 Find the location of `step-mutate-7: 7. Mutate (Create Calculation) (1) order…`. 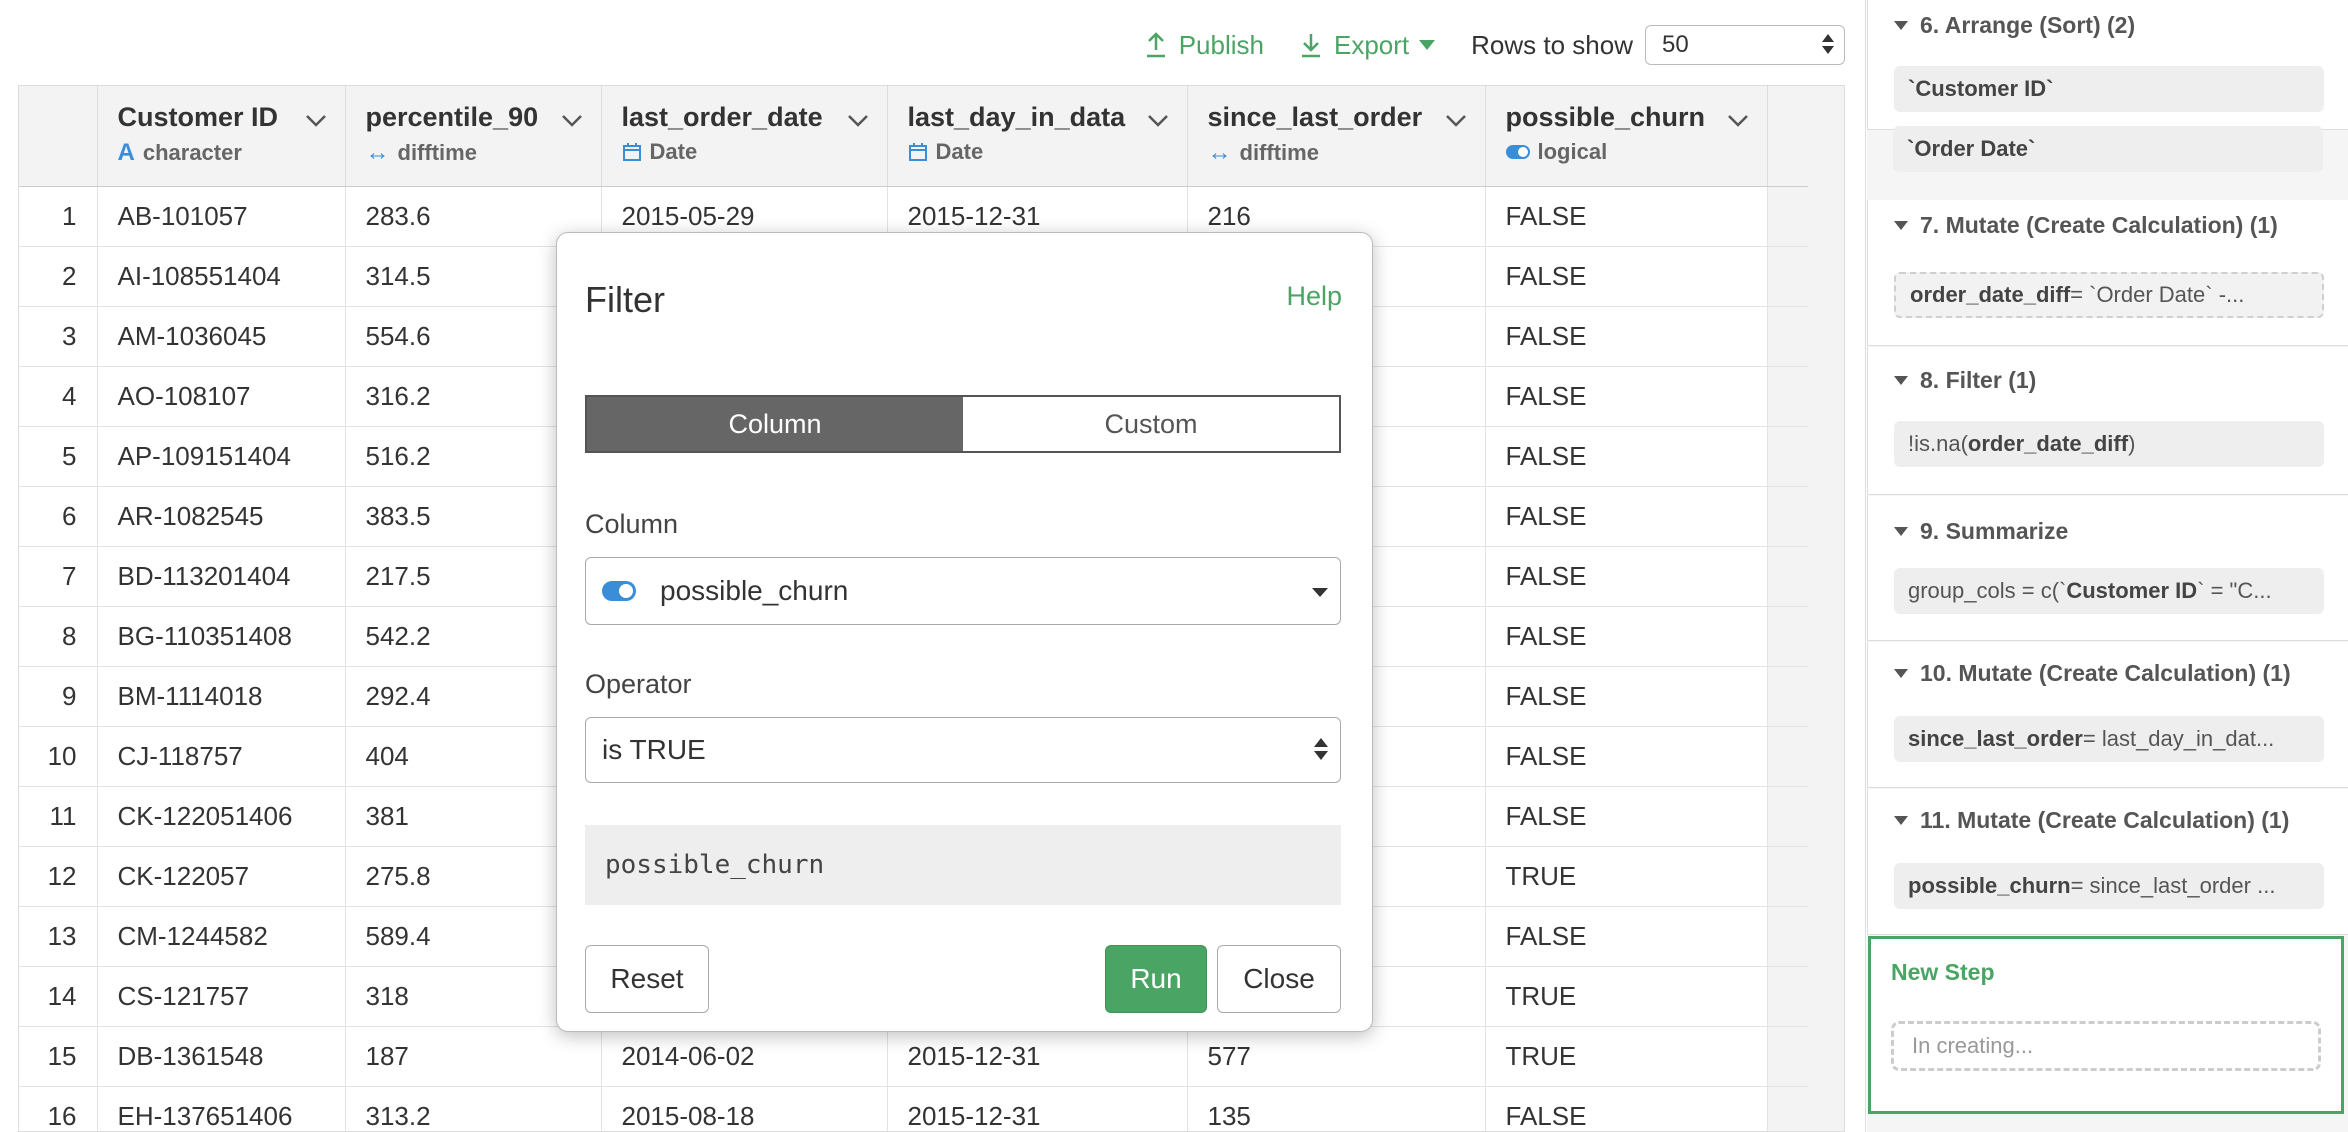

step-mutate-7: 7. Mutate (Create Calculation) (1) order… is located at coordinates (2107, 273).